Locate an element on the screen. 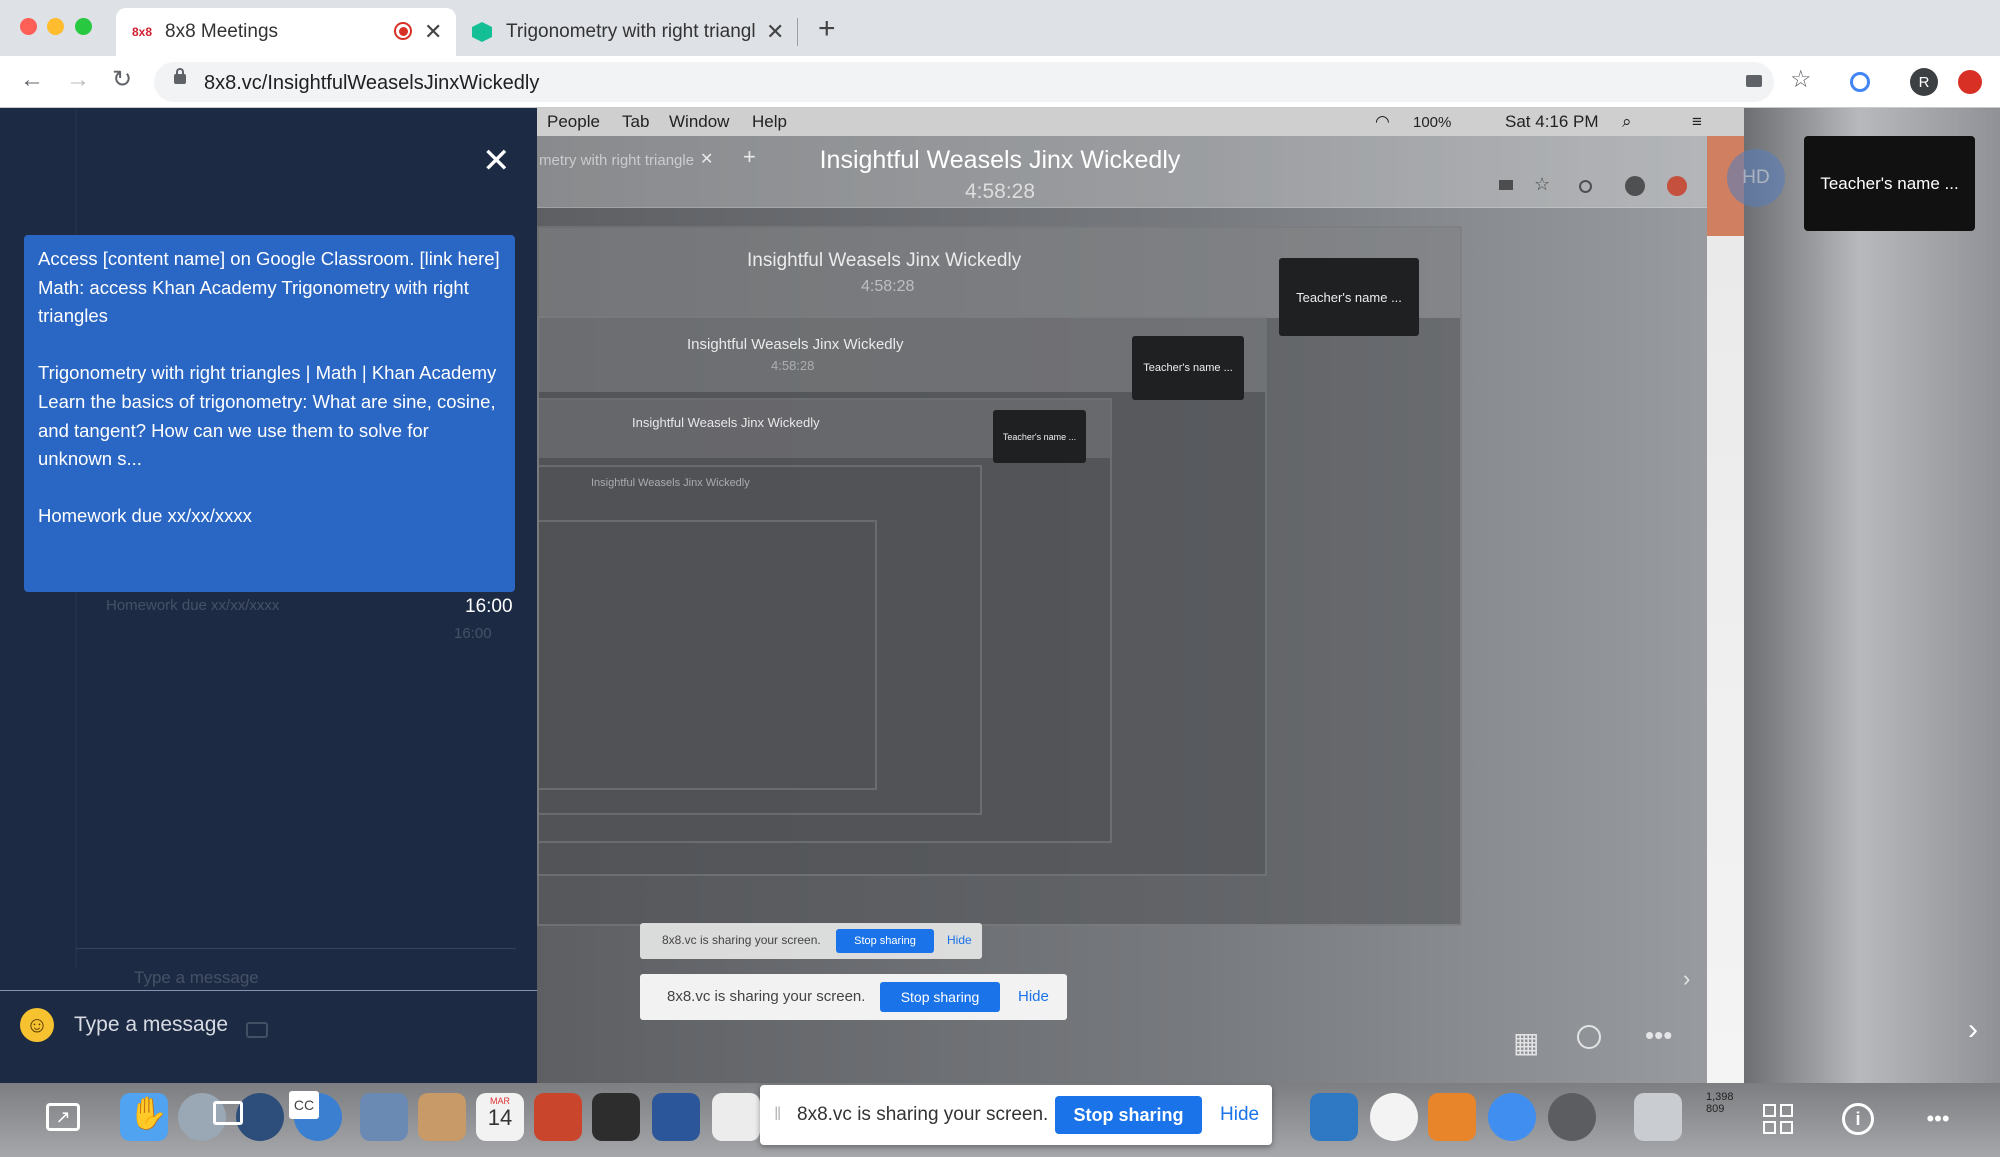 Image resolution: width=2000 pixels, height=1157 pixels. shared-extension-icon is located at coordinates (1585, 186).